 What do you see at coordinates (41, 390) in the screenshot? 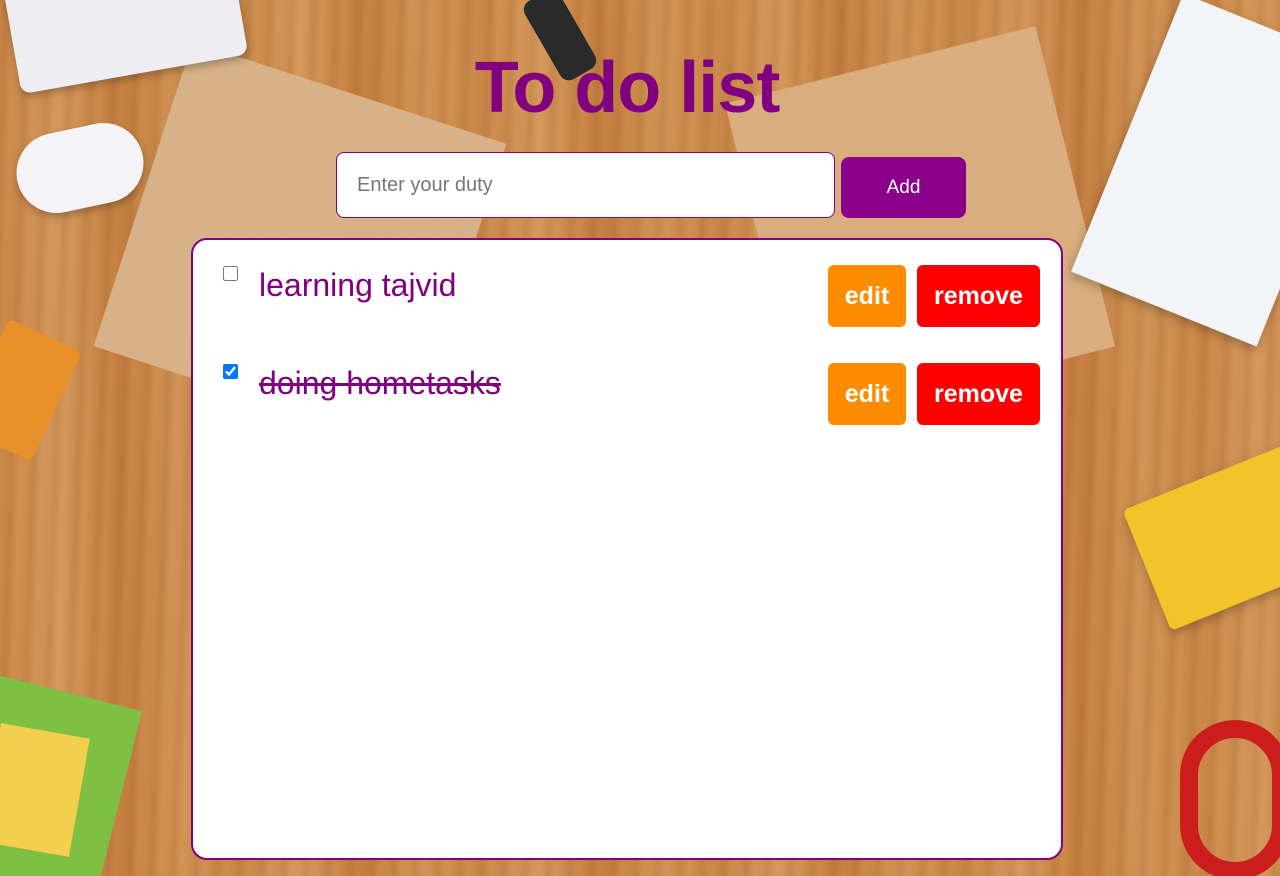
I see `orange-object-decoration` at bounding box center [41, 390].